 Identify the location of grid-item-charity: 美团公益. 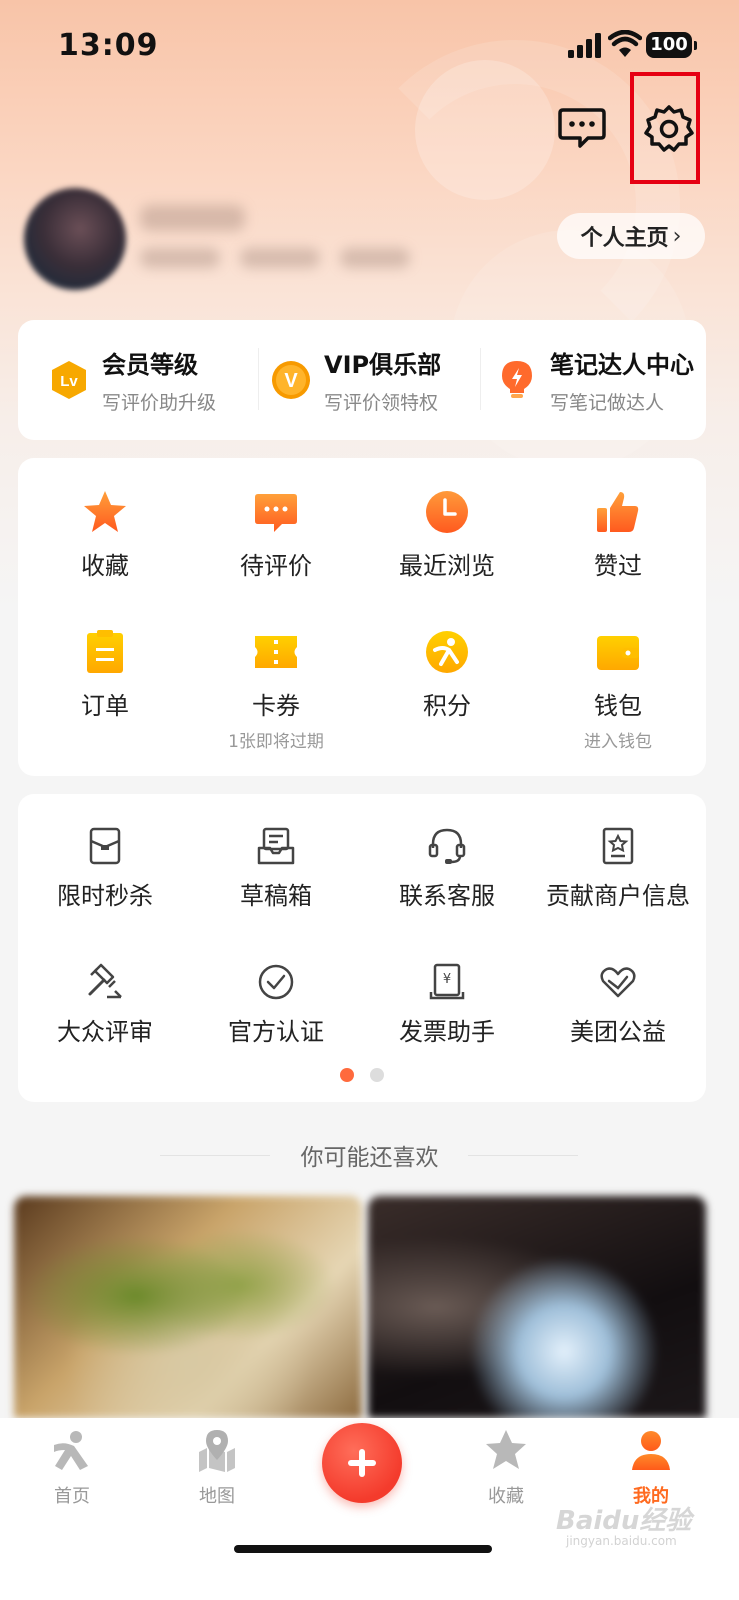
(618, 1004).